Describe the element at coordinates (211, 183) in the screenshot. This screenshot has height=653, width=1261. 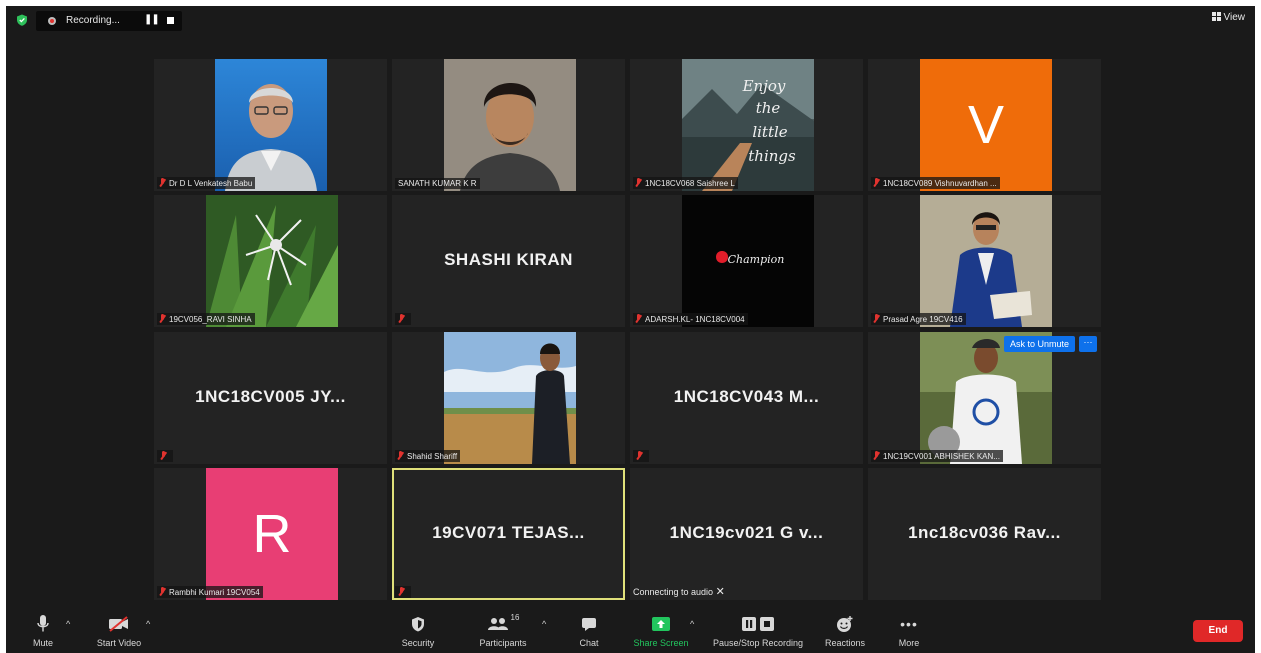
I see `participant-name: Dr D L Venkatesh Babu` at that location.